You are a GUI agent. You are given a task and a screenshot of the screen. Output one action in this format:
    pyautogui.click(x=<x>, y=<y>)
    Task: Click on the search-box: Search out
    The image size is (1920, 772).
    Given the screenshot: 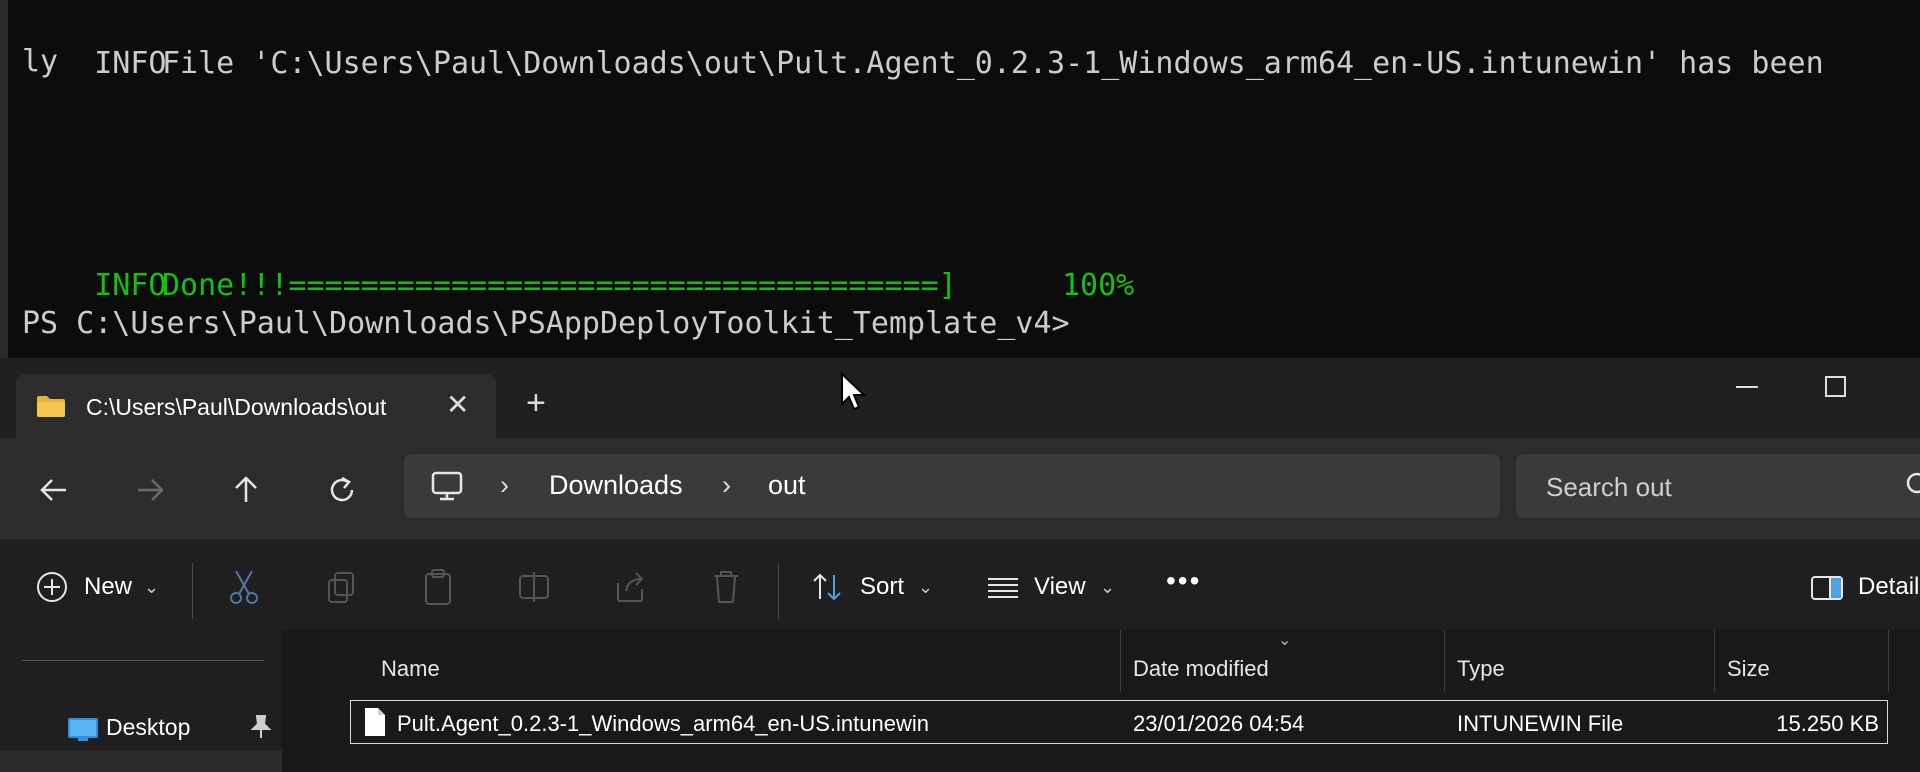 What is the action you would take?
    pyautogui.click(x=1718, y=486)
    